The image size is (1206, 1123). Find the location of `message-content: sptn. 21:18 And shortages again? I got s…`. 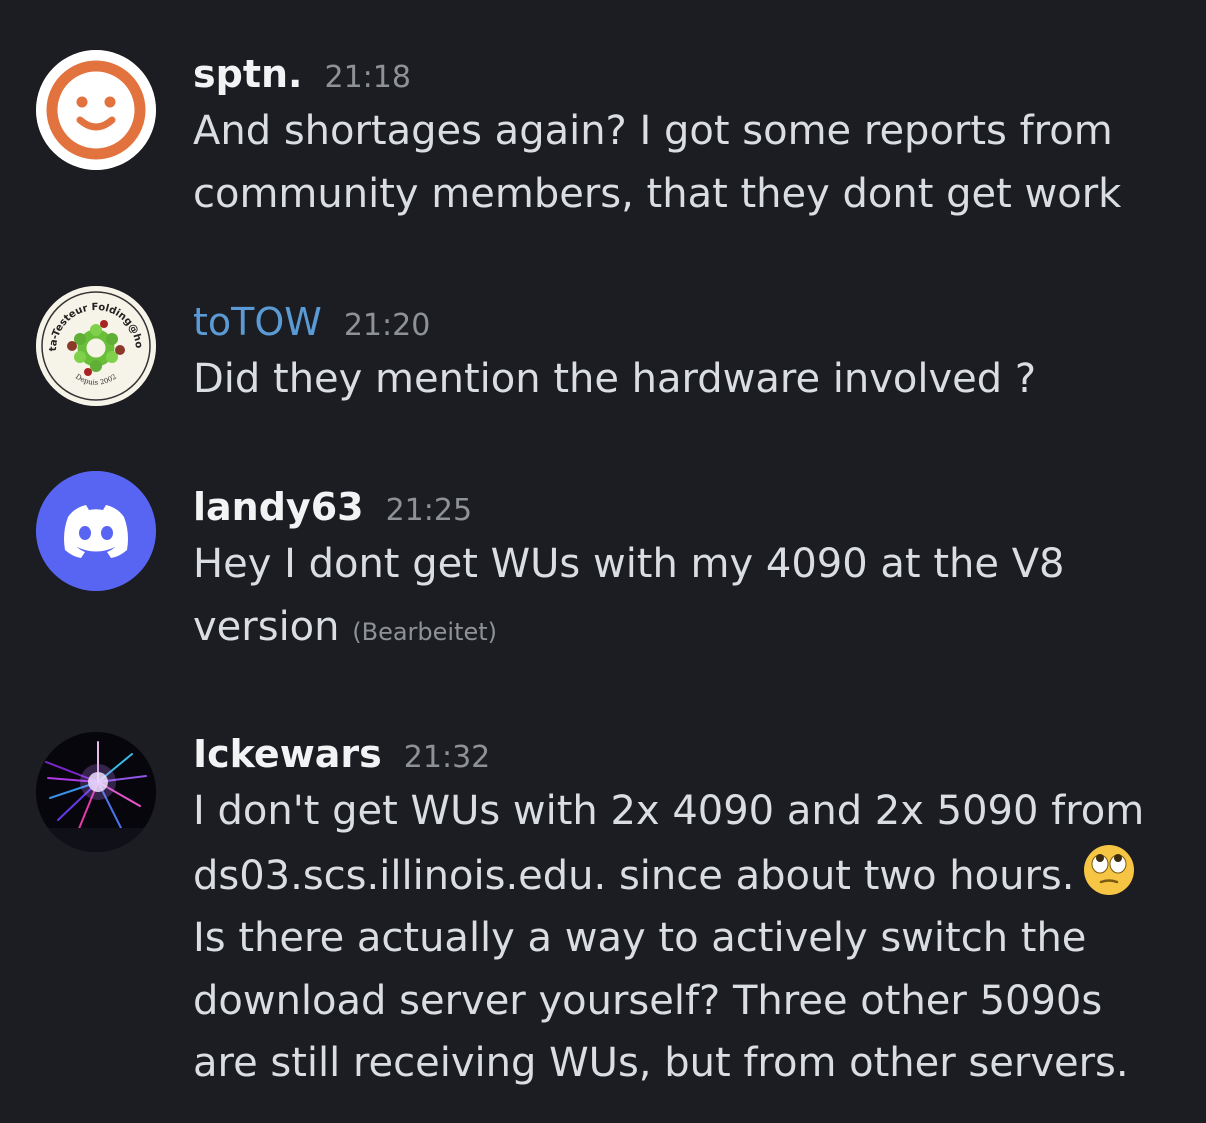

message-content: sptn. 21:18 And shortages again? I got s… is located at coordinates (679, 136).